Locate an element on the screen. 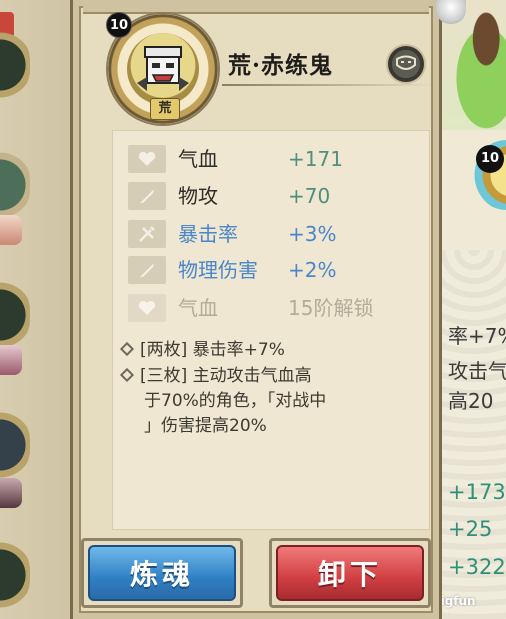 Image resolution: width=506 pixels, height=619 pixels. level-badge: 10 is located at coordinates (119, 25).